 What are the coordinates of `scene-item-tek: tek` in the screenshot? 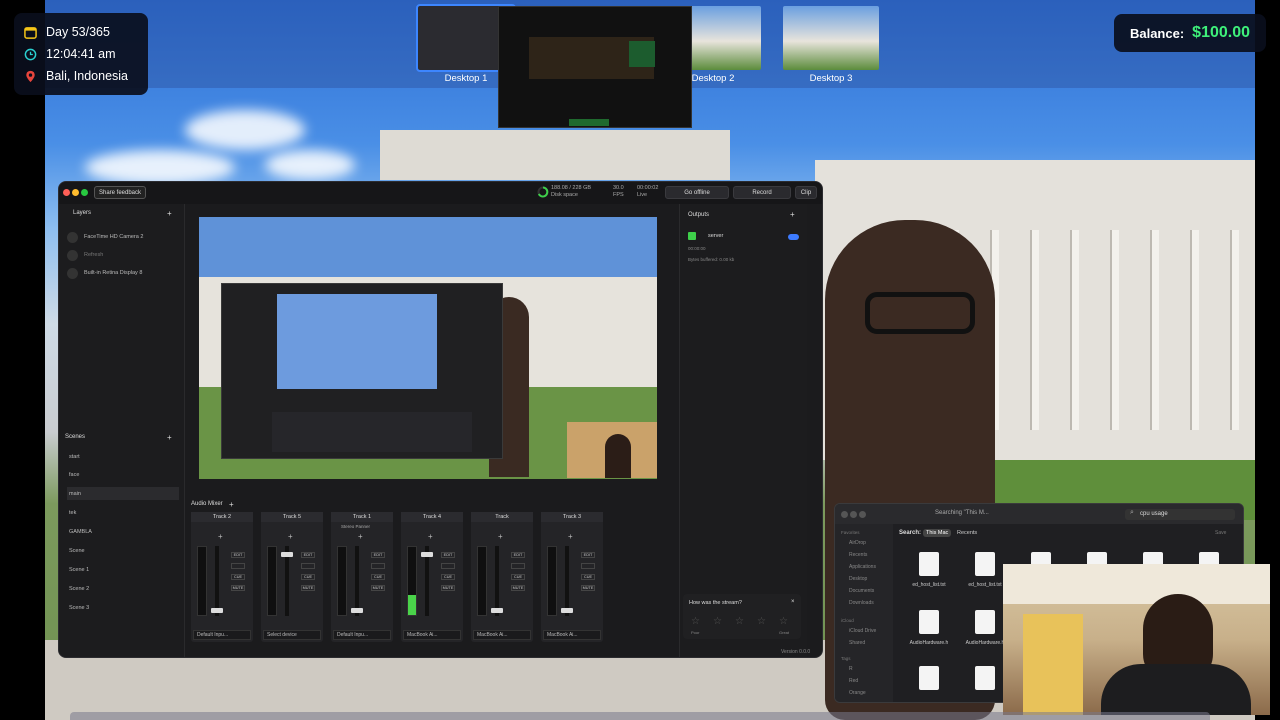 It's located at (123, 512).